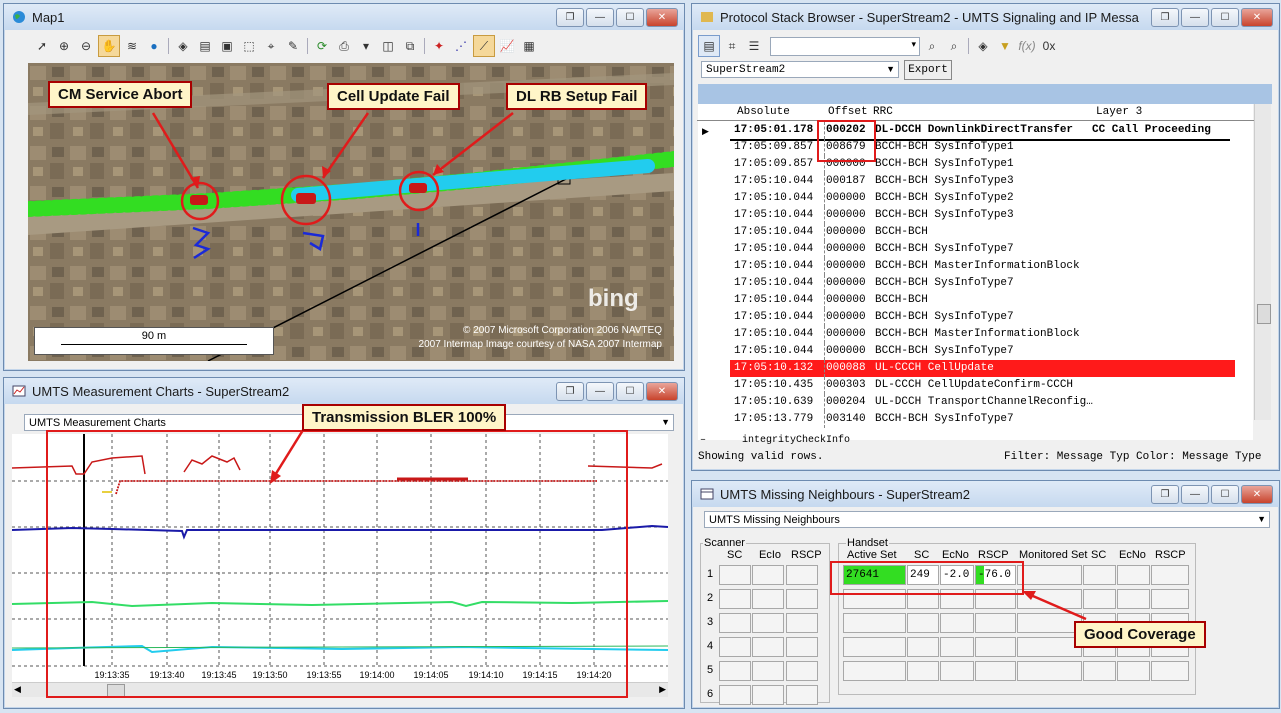 This screenshot has height=713, width=1281. What do you see at coordinates (19, 391) in the screenshot?
I see `chart-icon` at bounding box center [19, 391].